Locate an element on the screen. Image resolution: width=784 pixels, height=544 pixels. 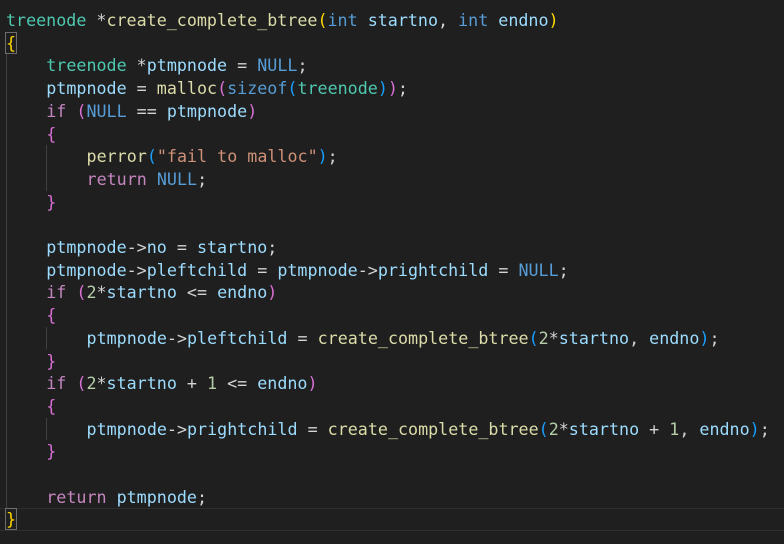
code-token: <= is located at coordinates (237, 383).